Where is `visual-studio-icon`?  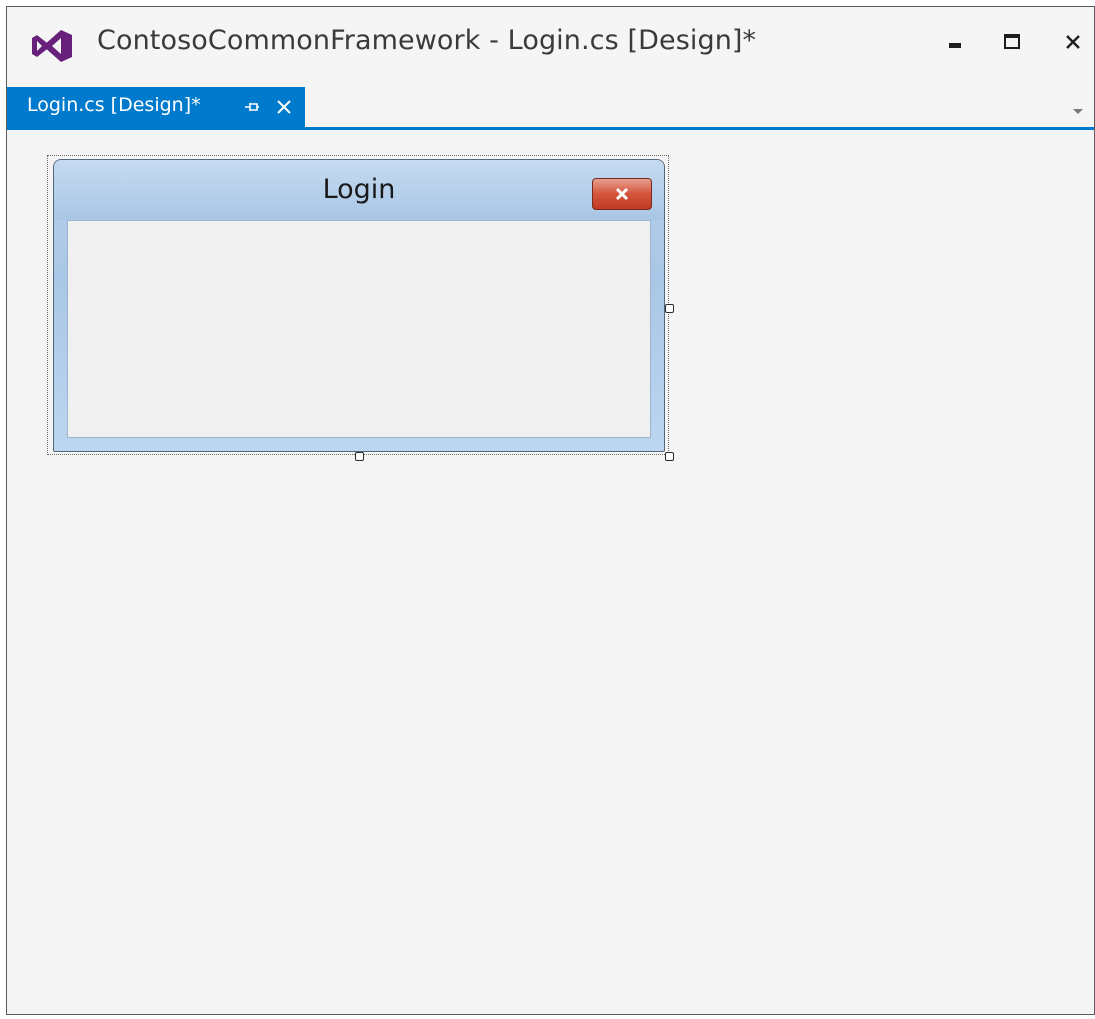 visual-studio-icon is located at coordinates (52, 46).